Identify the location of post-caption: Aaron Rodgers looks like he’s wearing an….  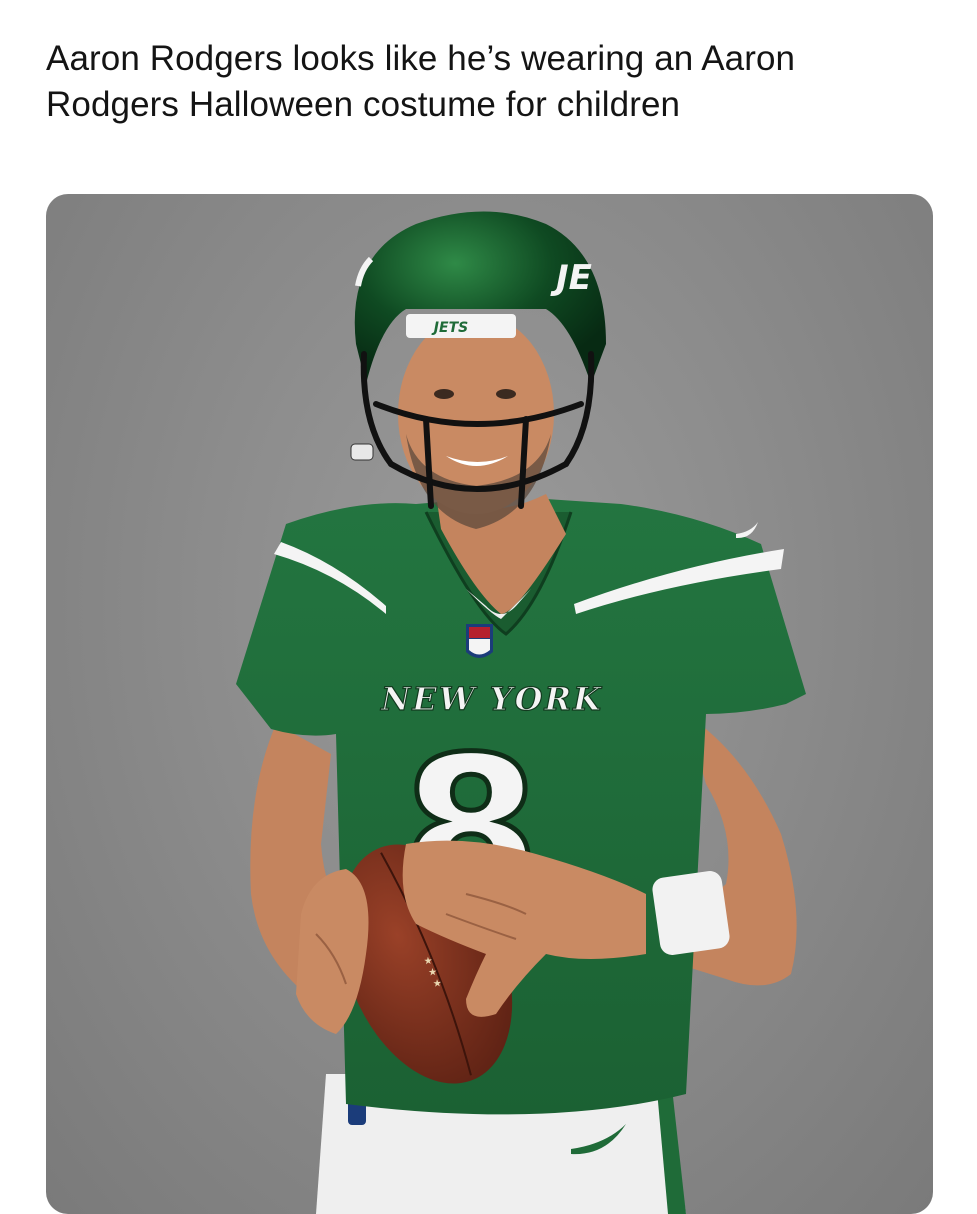
(496, 82).